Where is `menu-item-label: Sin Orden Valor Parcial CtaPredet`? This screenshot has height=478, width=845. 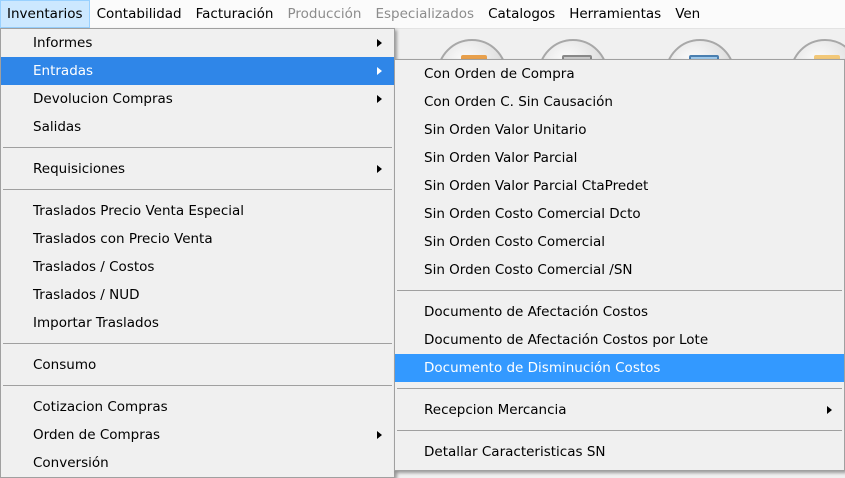
menu-item-label: Sin Orden Valor Parcial CtaPredet is located at coordinates (536, 186).